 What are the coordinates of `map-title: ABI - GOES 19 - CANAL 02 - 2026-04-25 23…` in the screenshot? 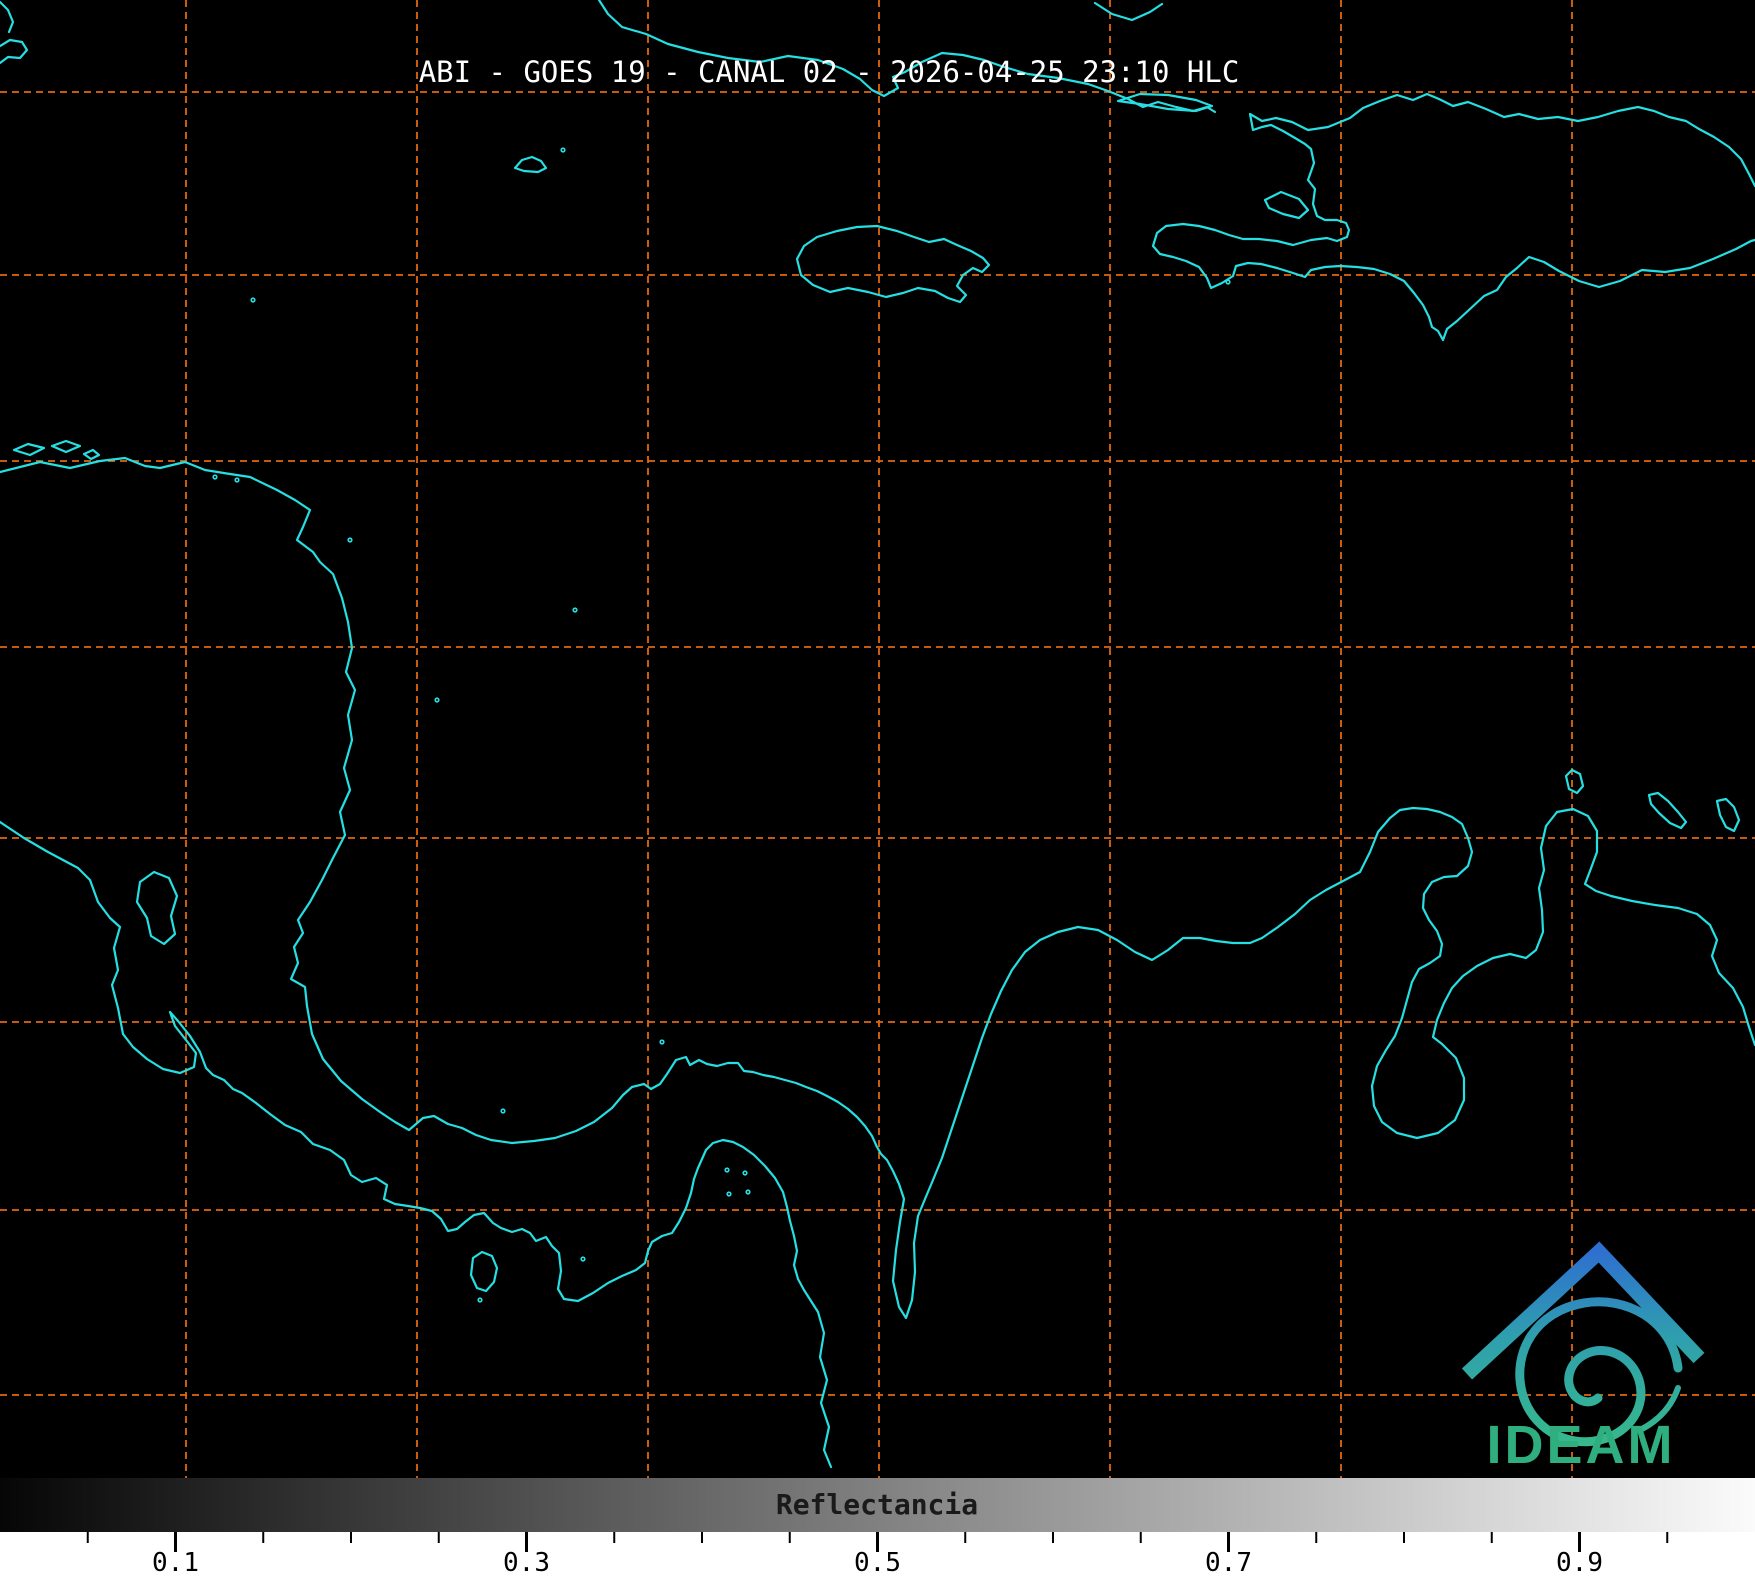 It's located at (829, 72).